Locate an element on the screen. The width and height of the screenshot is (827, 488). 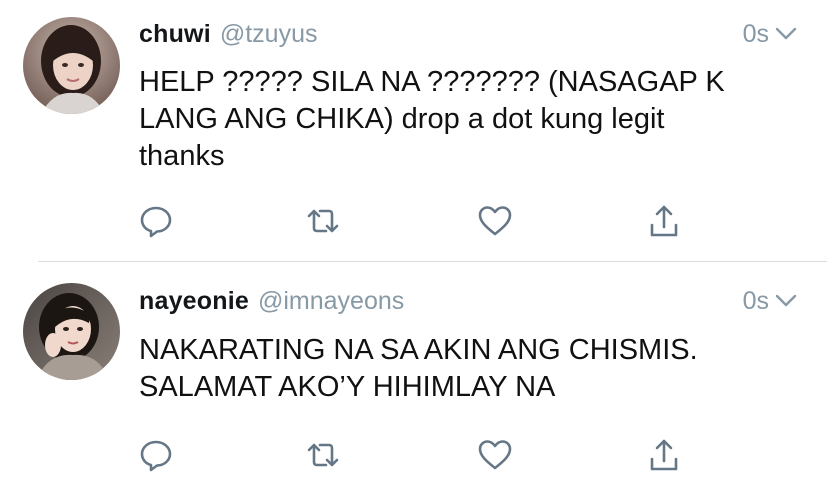
tweet-header: nayeonie @imnayeons 0s is located at coordinates (468, 301).